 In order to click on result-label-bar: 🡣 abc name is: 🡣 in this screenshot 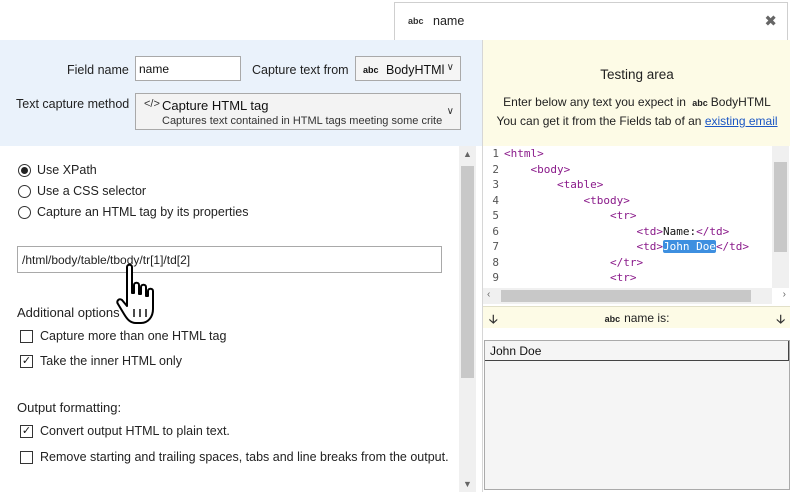, I will do `click(636, 317)`.